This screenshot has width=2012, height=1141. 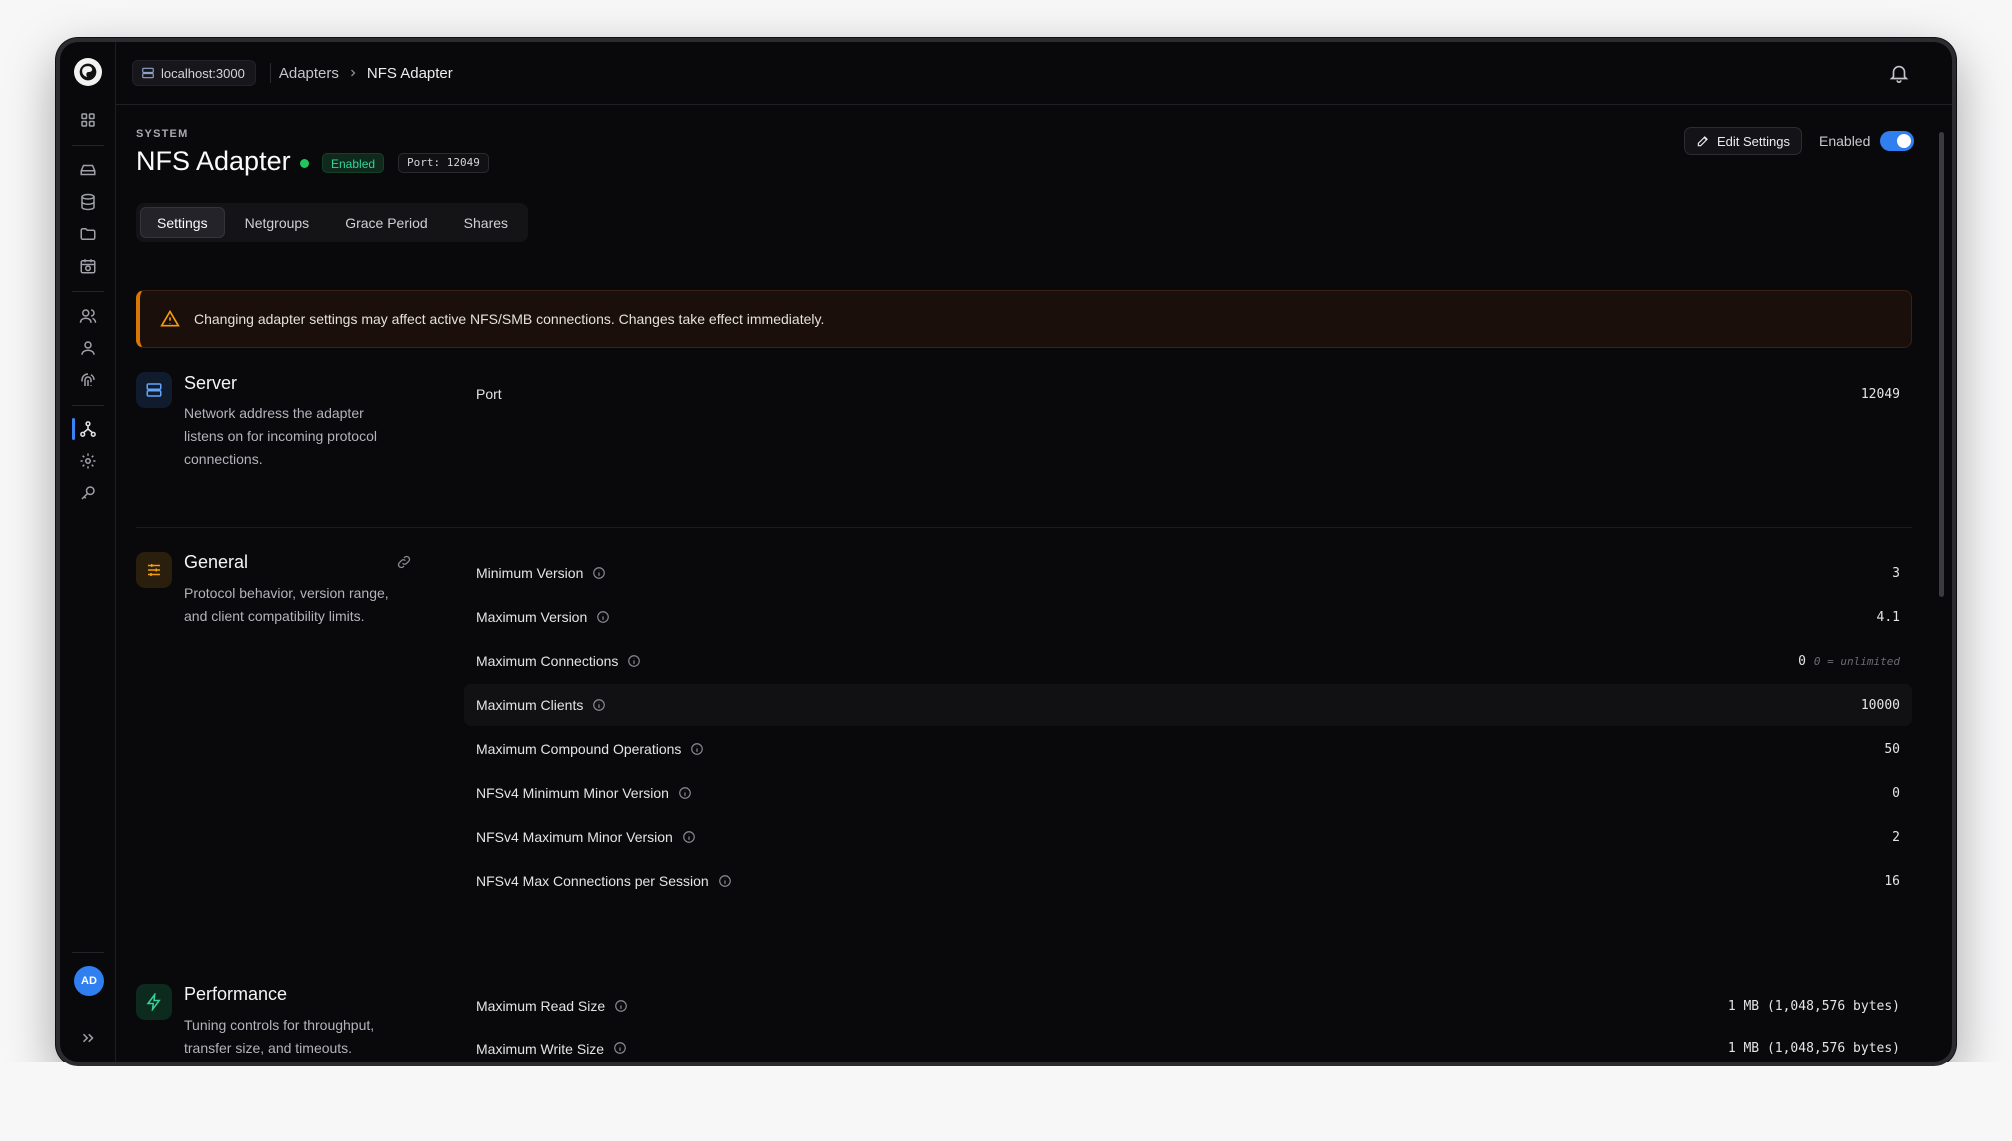 What do you see at coordinates (88, 234) in the screenshot?
I see `folder-icon` at bounding box center [88, 234].